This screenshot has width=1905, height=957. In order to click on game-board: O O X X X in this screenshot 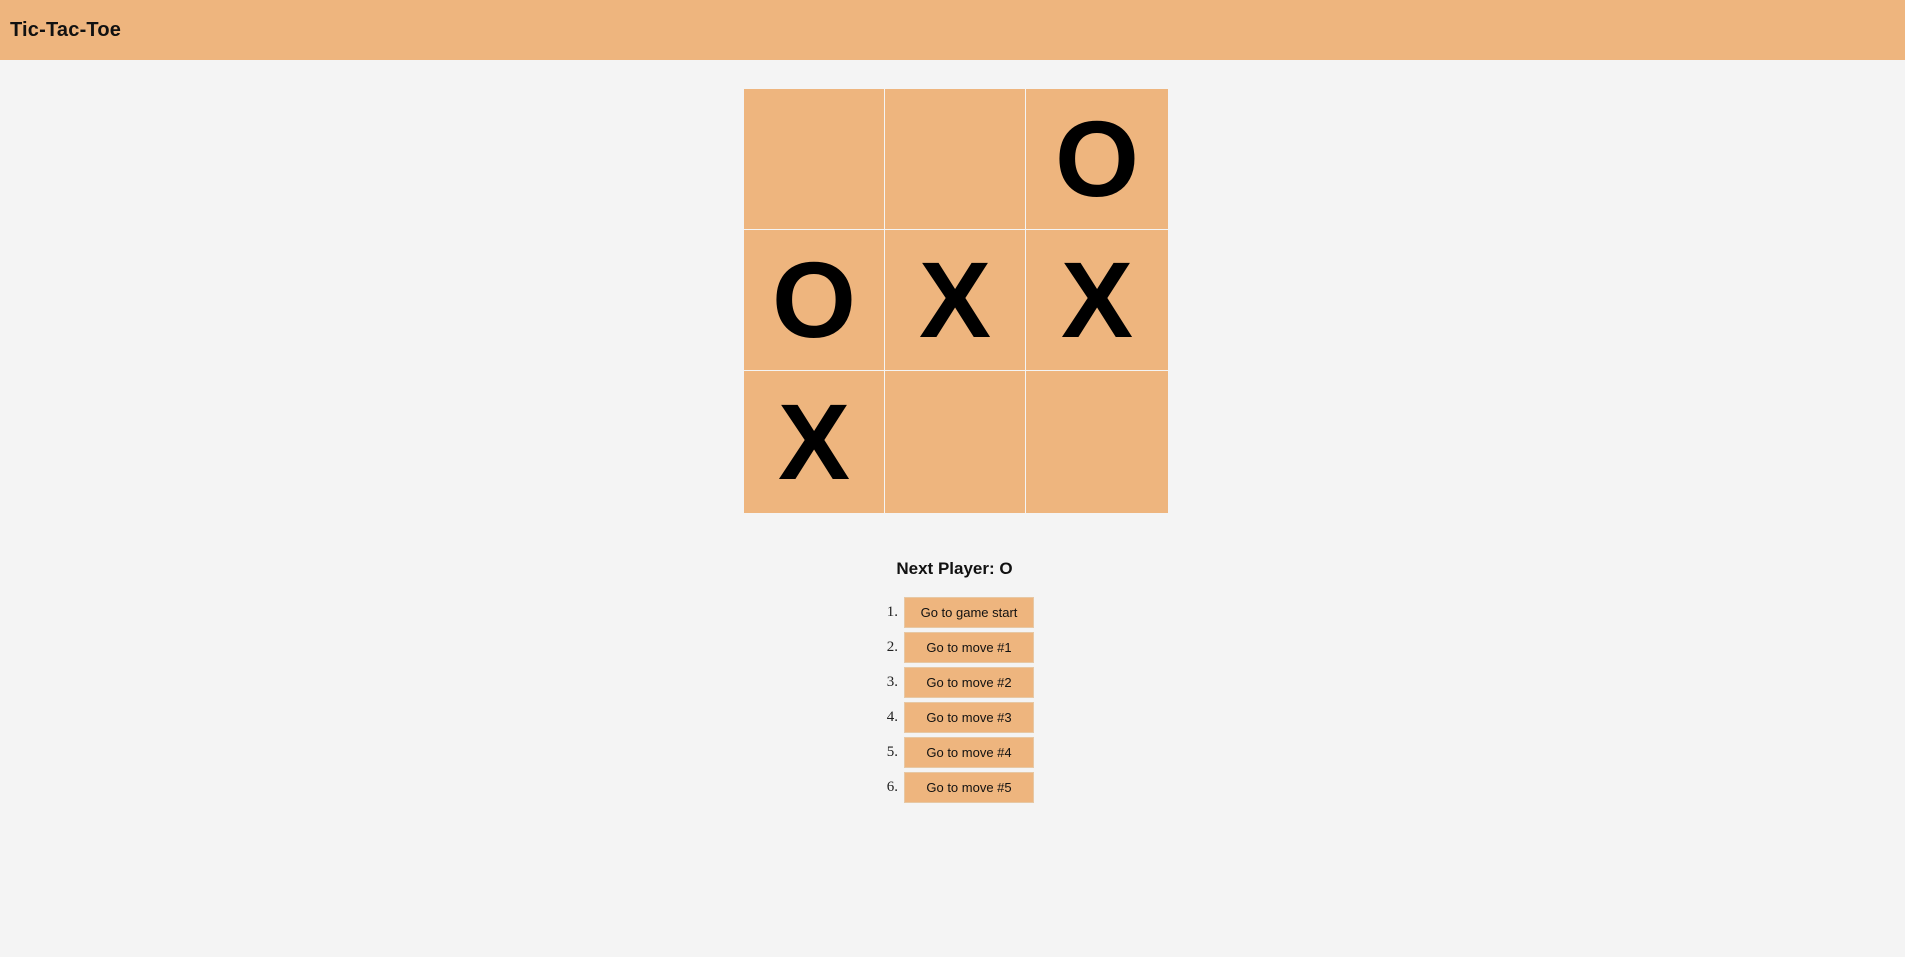, I will do `click(956, 301)`.